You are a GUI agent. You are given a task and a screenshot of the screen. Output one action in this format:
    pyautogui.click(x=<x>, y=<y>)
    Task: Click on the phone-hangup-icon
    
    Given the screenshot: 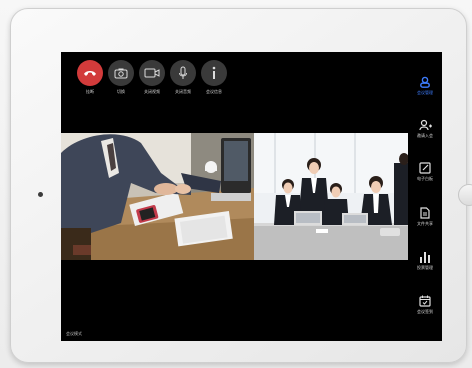 What is the action you would take?
    pyautogui.click(x=90, y=73)
    